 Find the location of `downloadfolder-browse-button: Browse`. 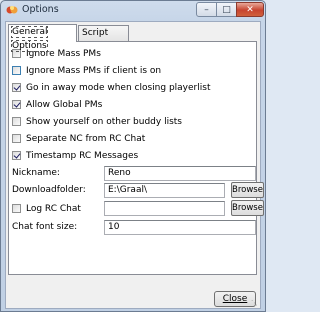

downloadfolder-browse-button: Browse is located at coordinates (247, 190).